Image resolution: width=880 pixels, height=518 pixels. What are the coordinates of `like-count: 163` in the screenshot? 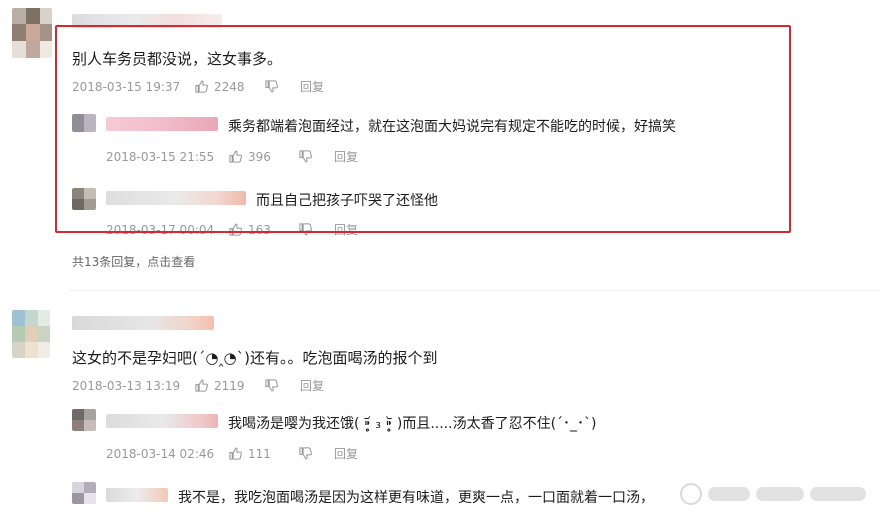 It's located at (259, 229).